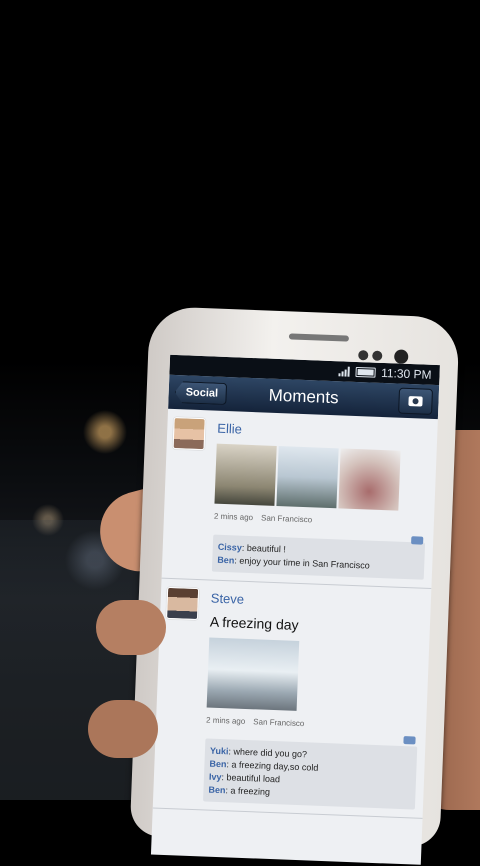 Image resolution: width=480 pixels, height=866 pixels. Describe the element at coordinates (406, 373) in the screenshot. I see `status-time: 11:30 PM` at that location.